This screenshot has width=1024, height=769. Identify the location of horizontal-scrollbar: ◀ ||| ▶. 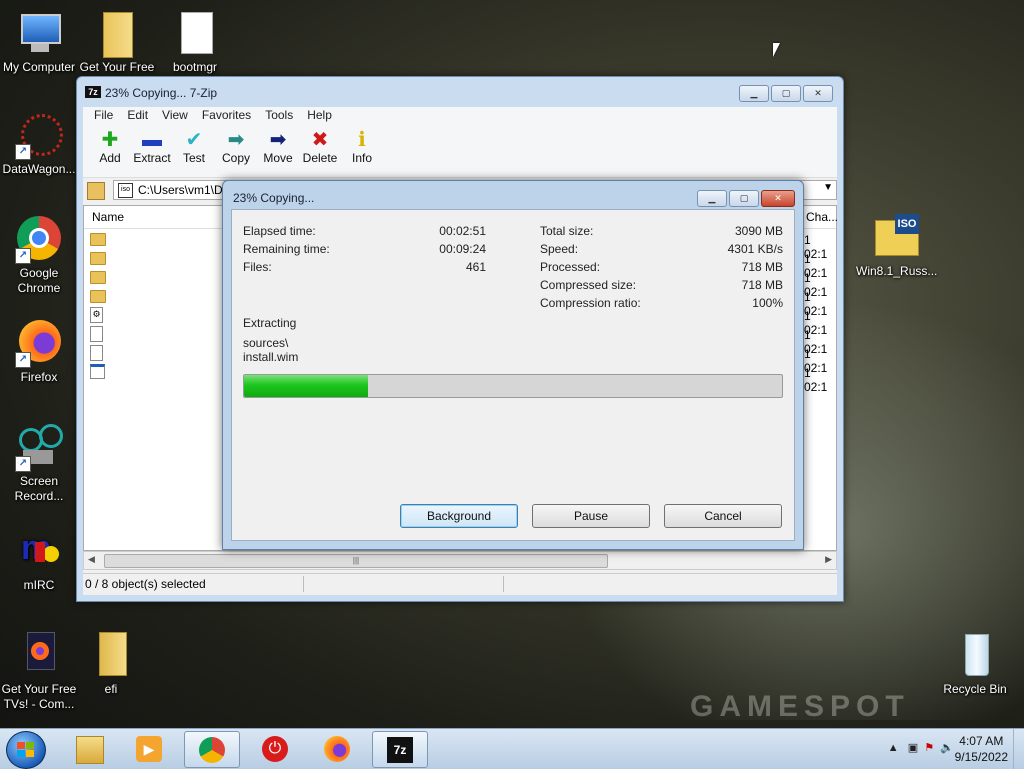
(460, 560).